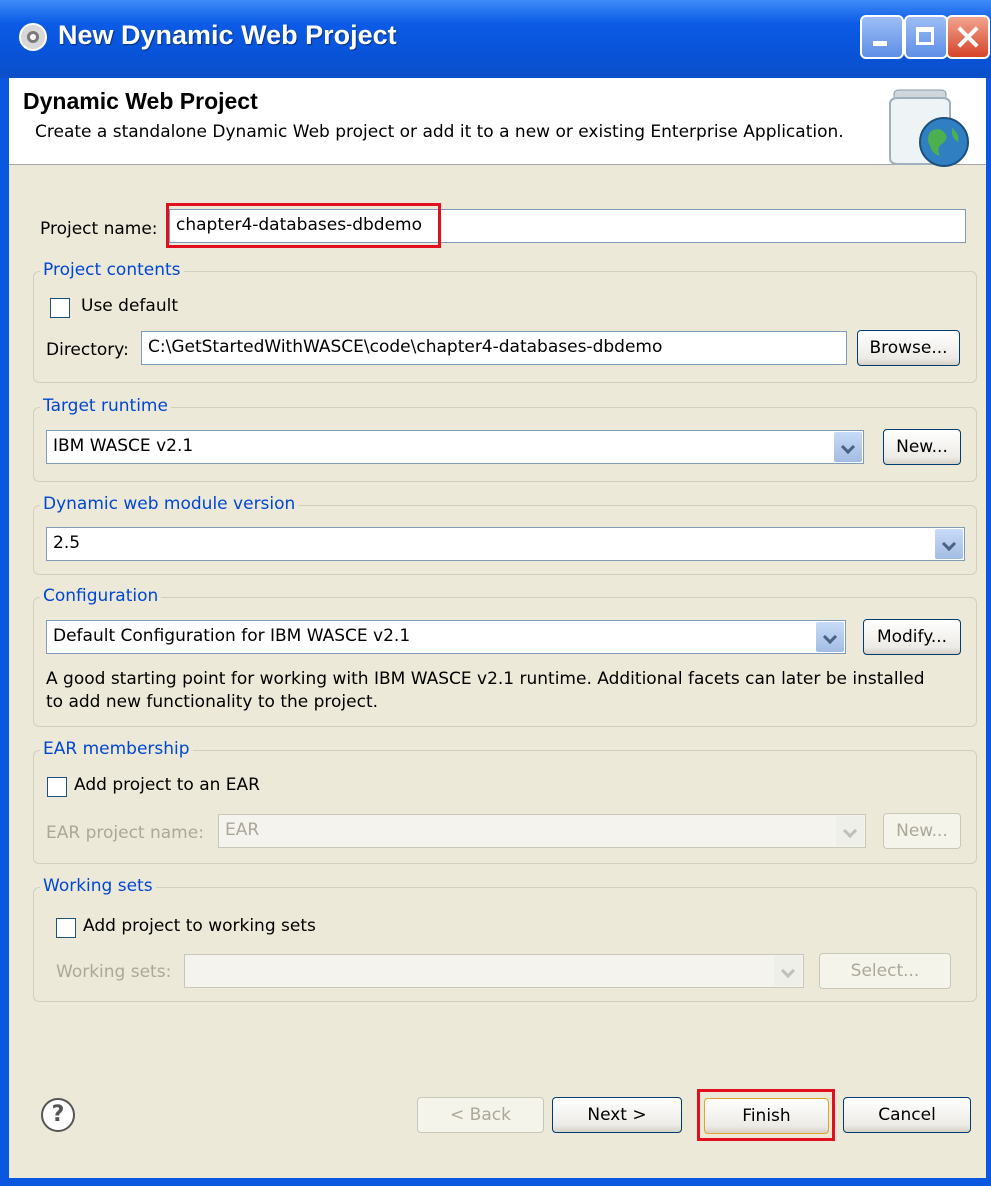 The height and width of the screenshot is (1186, 991). Describe the element at coordinates (67, 543) in the screenshot. I see `module-version-value: 2.5` at that location.